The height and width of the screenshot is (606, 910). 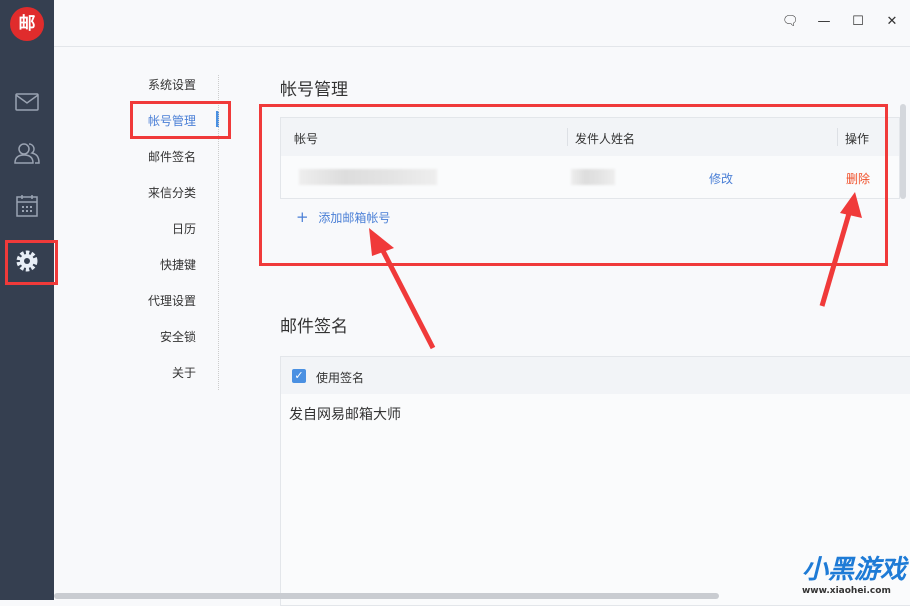 I want to click on signature-title: 邮件签名, so click(x=314, y=327).